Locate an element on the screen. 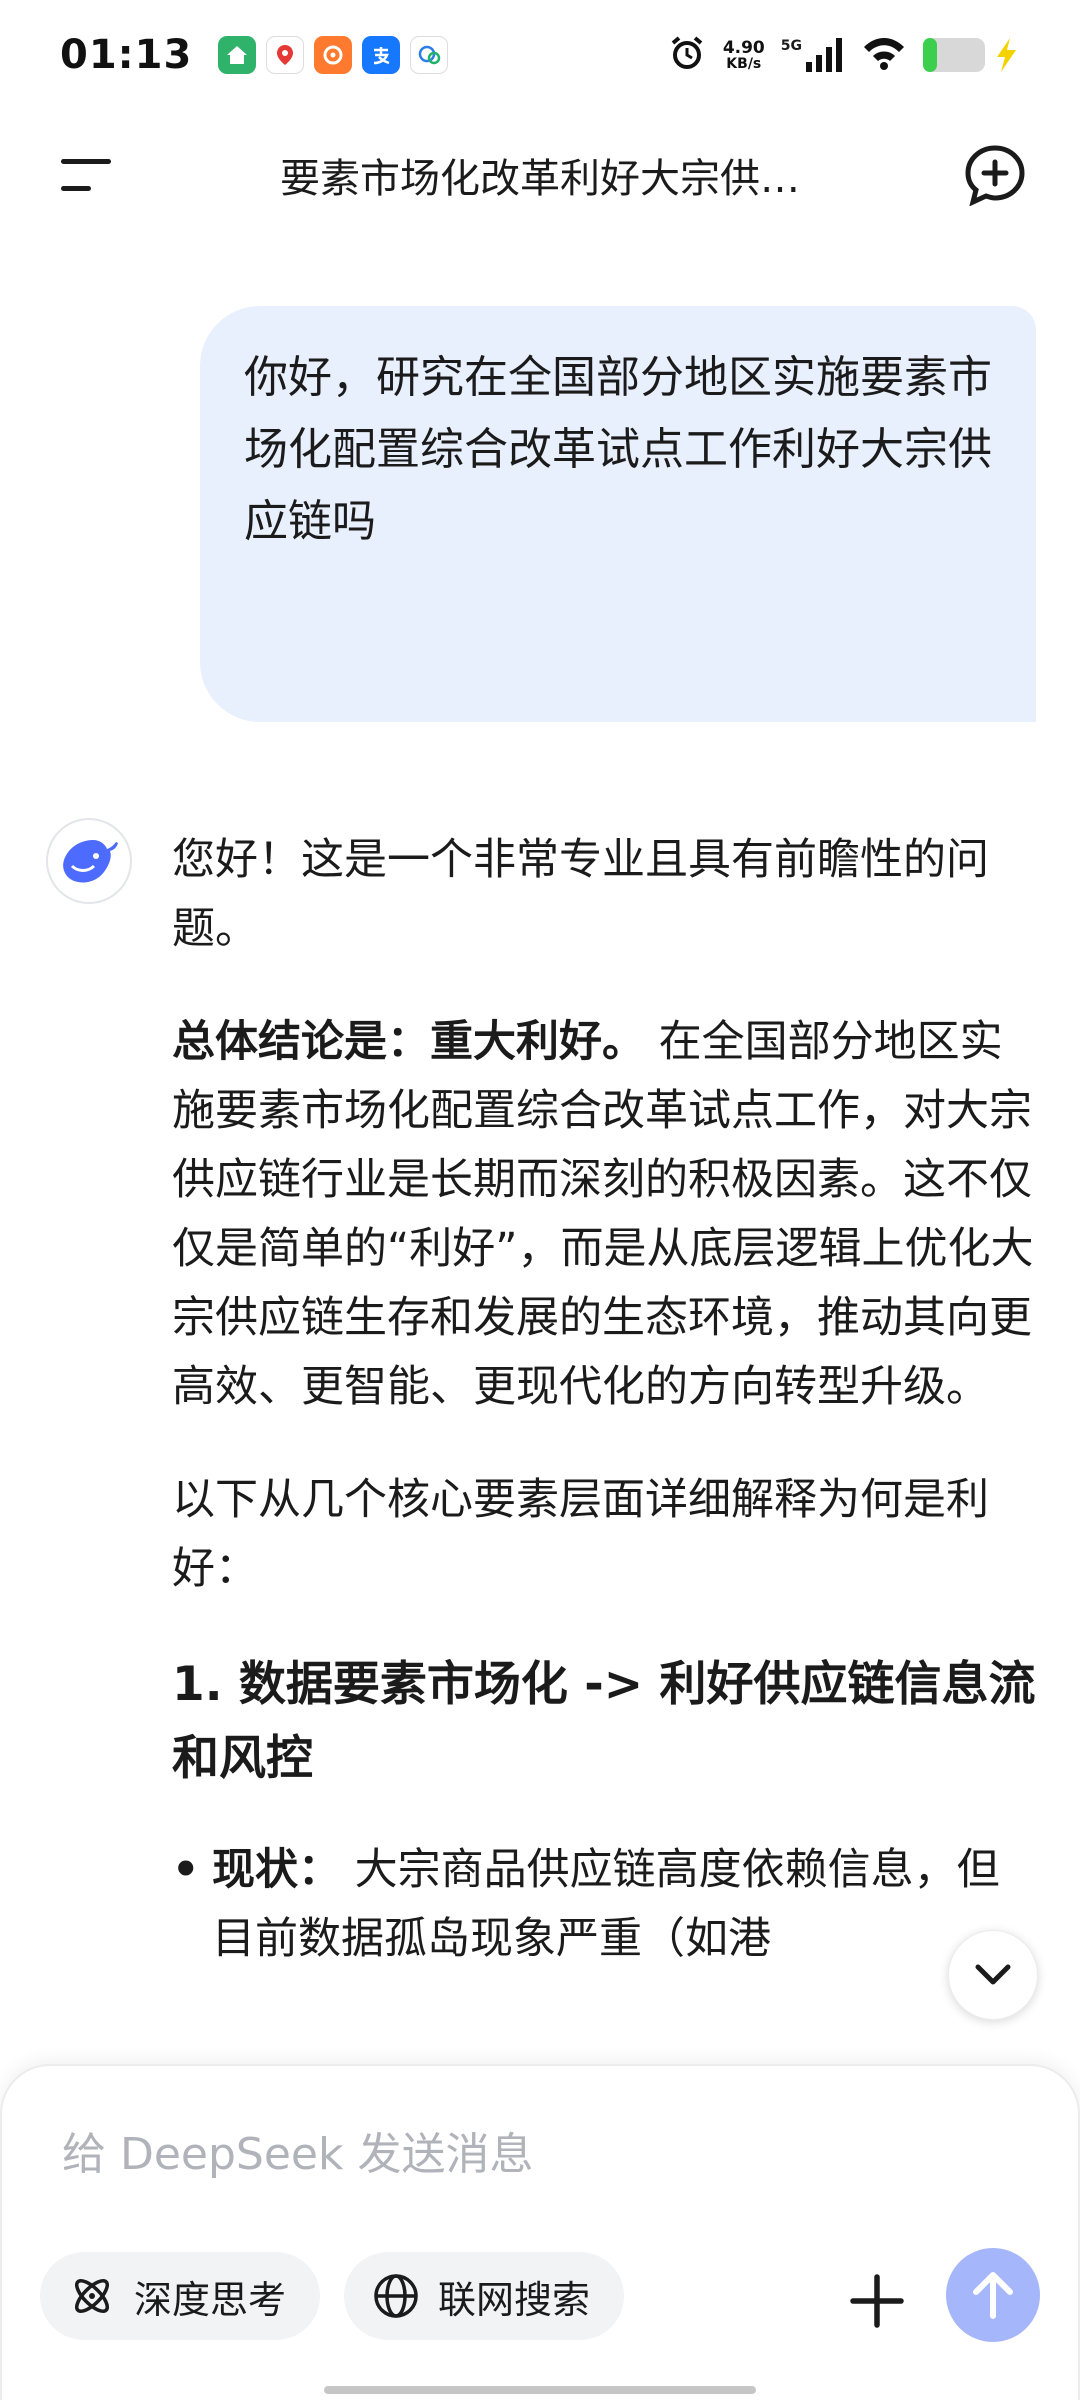 The image size is (1080, 2400). new-chat-icon is located at coordinates (995, 175).